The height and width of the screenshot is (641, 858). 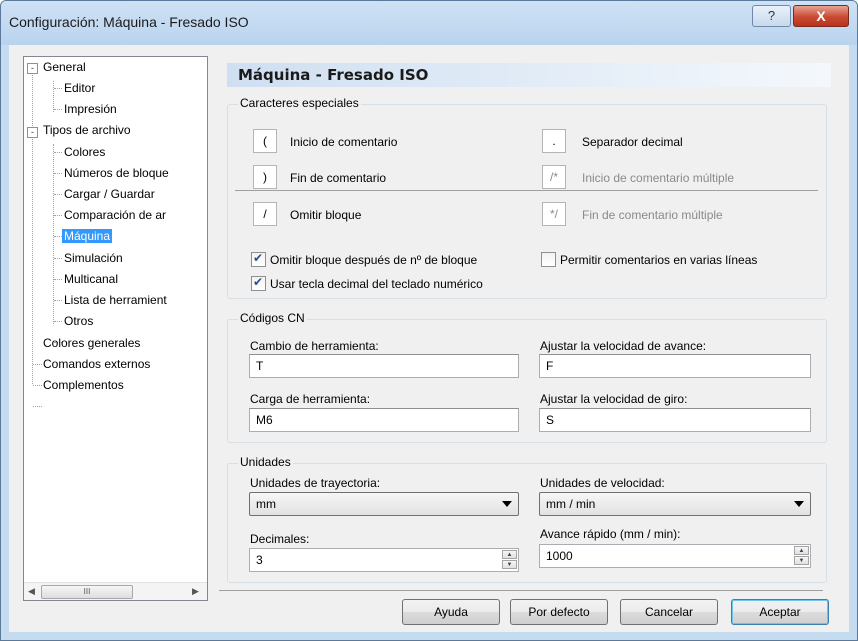 I want to click on divider, so click(x=526, y=190).